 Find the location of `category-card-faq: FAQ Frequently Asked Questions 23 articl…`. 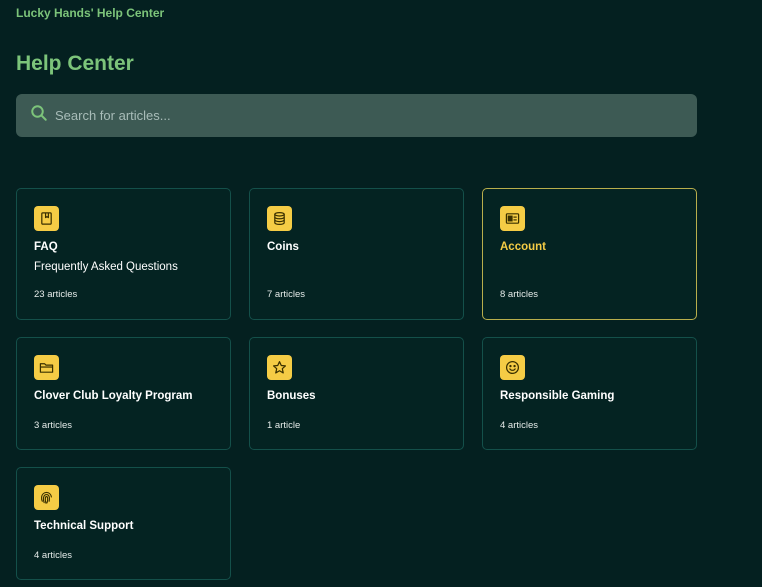

category-card-faq: FAQ Frequently Asked Questions 23 articl… is located at coordinates (123, 254).